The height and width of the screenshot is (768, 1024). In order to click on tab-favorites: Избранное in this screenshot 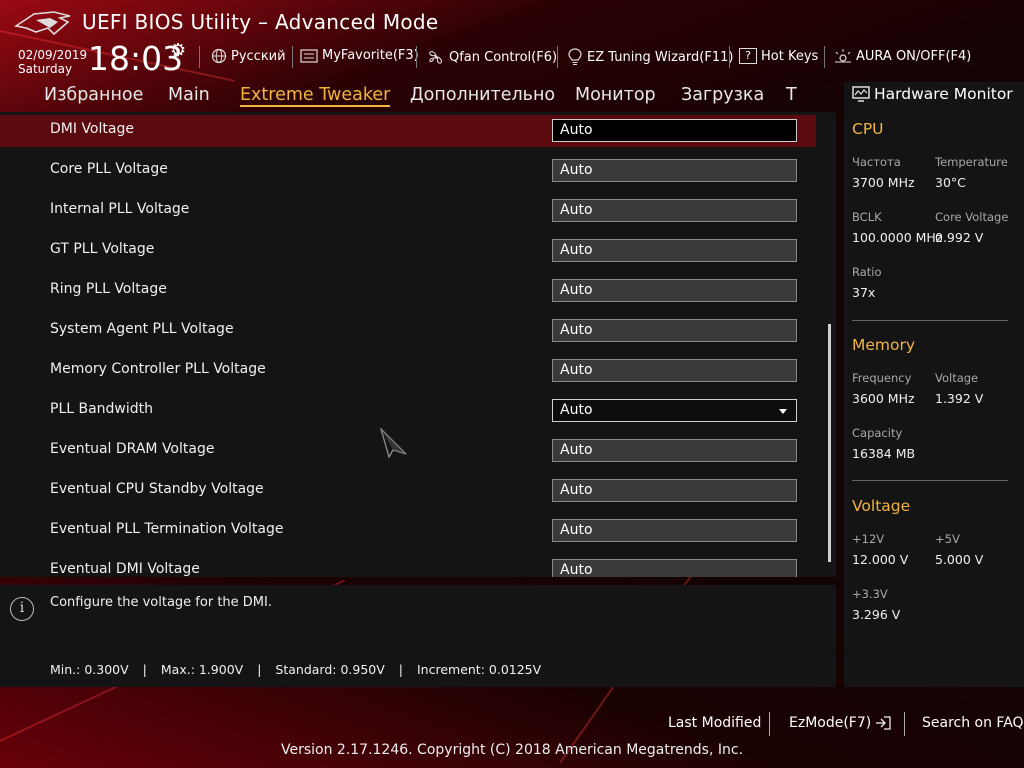, I will do `click(93, 95)`.